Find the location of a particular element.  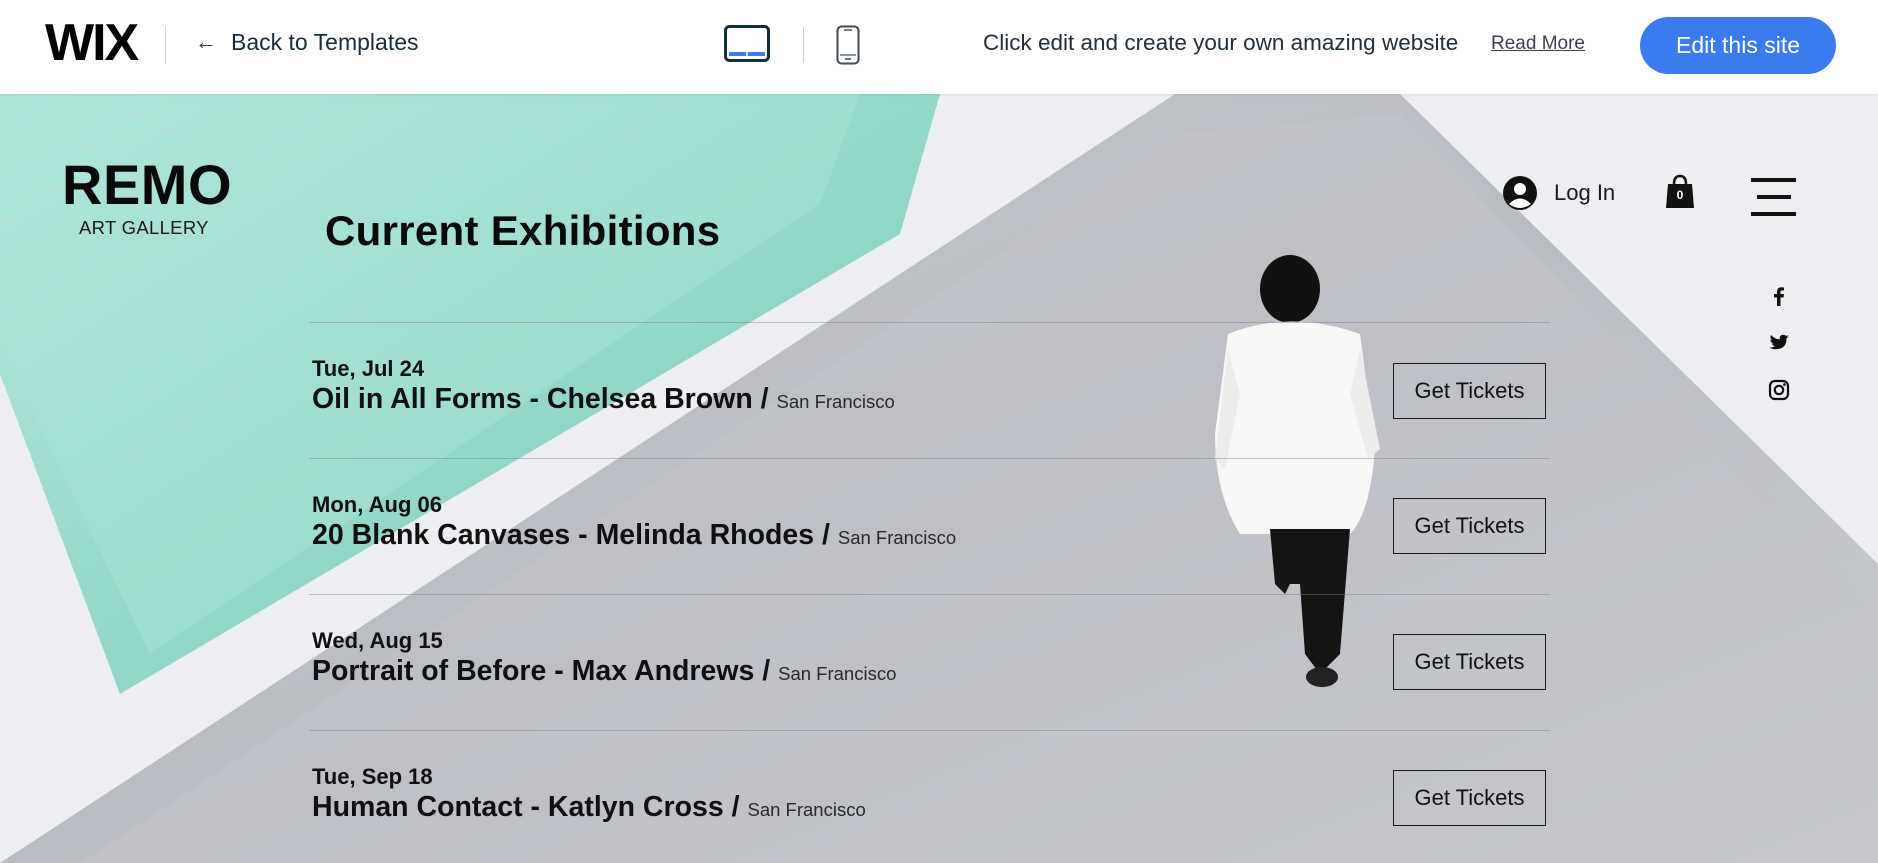

exhibition-date: Wed, Aug 15 is located at coordinates (377, 640).